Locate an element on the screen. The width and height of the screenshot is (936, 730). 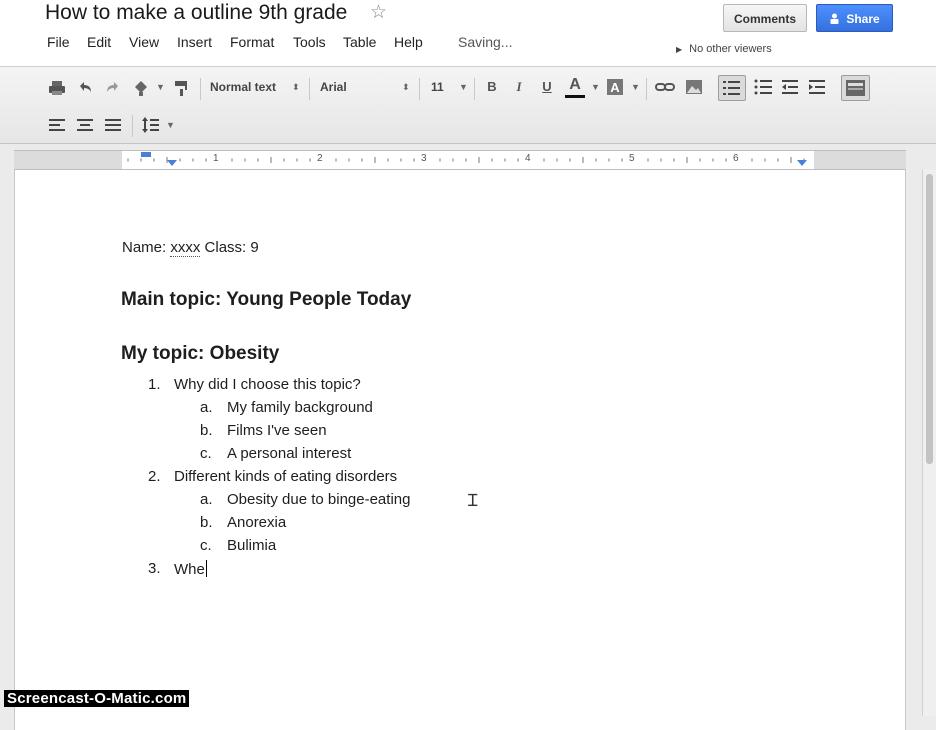
list-subitem: Bulimia is located at coordinates (252, 545).